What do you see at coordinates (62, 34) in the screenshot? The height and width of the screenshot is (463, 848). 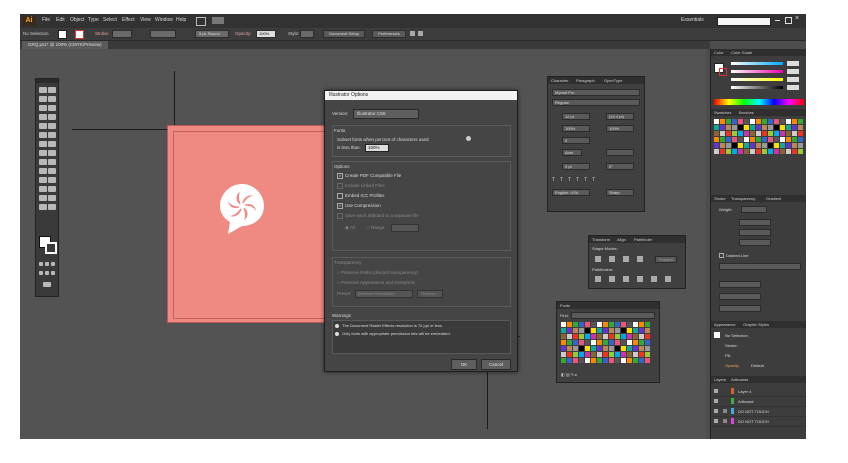 I see `fill-swatch` at bounding box center [62, 34].